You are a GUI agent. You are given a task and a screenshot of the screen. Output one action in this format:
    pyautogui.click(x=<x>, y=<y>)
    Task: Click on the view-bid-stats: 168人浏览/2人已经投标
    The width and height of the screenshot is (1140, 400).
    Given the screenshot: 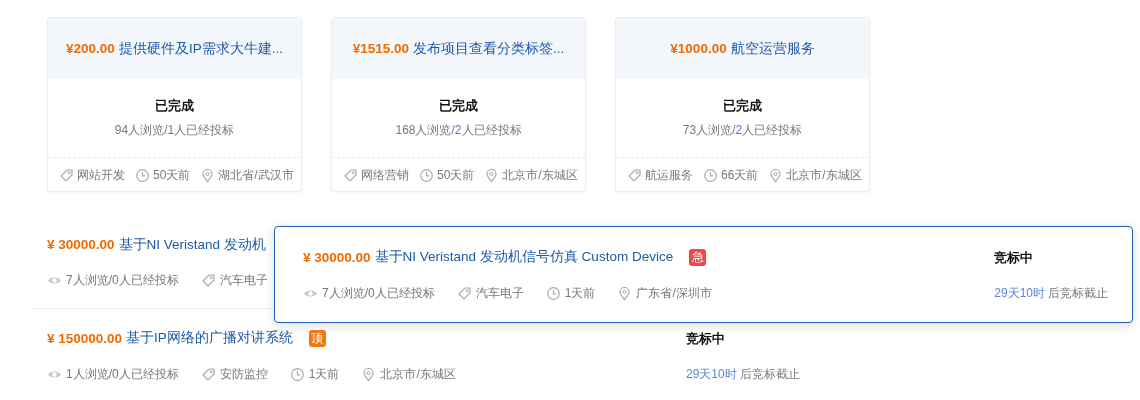 What is the action you would take?
    pyautogui.click(x=458, y=130)
    